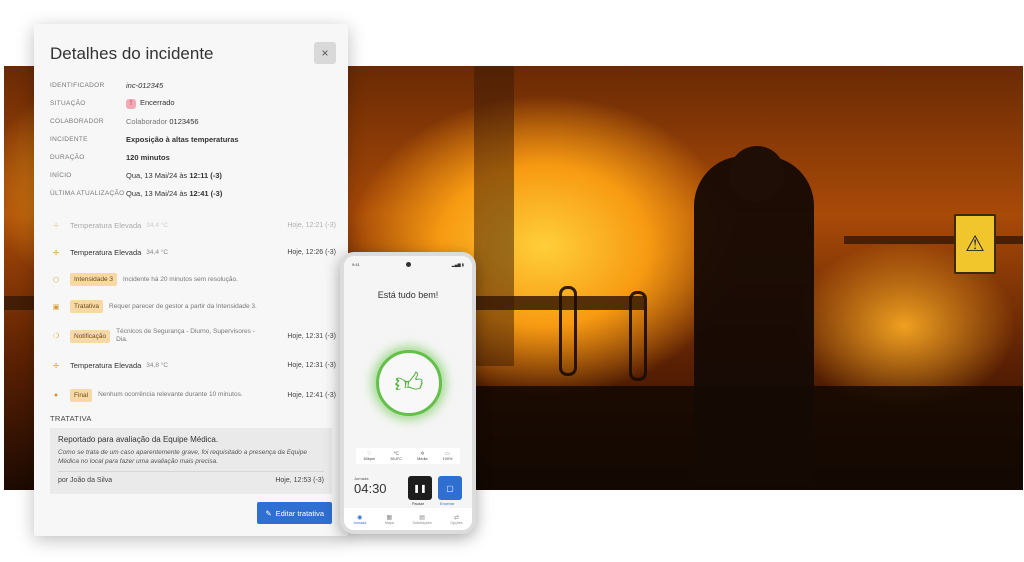 This screenshot has width=1024, height=562. Describe the element at coordinates (299, 480) in the screenshot. I see `tratativa-time: Hoje, 12:53 (-3)` at that location.